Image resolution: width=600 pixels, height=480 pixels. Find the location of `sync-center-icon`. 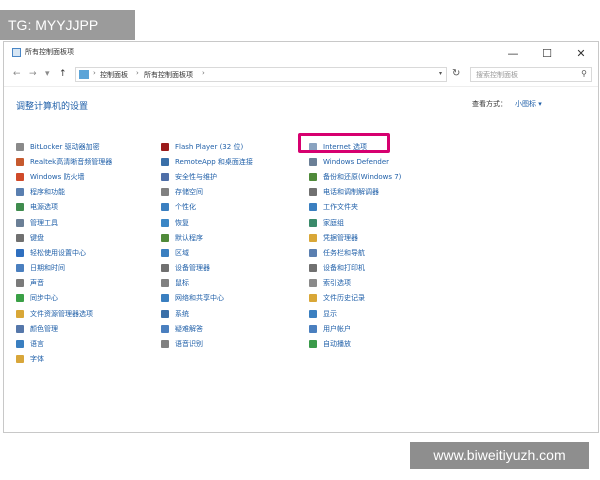

sync-center-icon is located at coordinates (20, 298).